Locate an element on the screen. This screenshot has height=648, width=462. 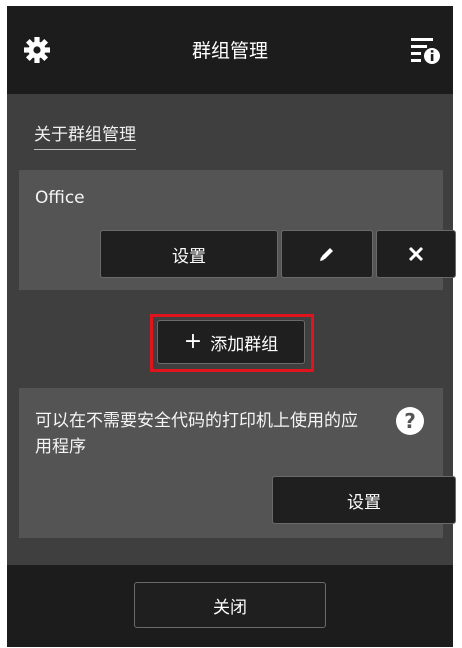
close-button: 关闭 is located at coordinates (230, 605).